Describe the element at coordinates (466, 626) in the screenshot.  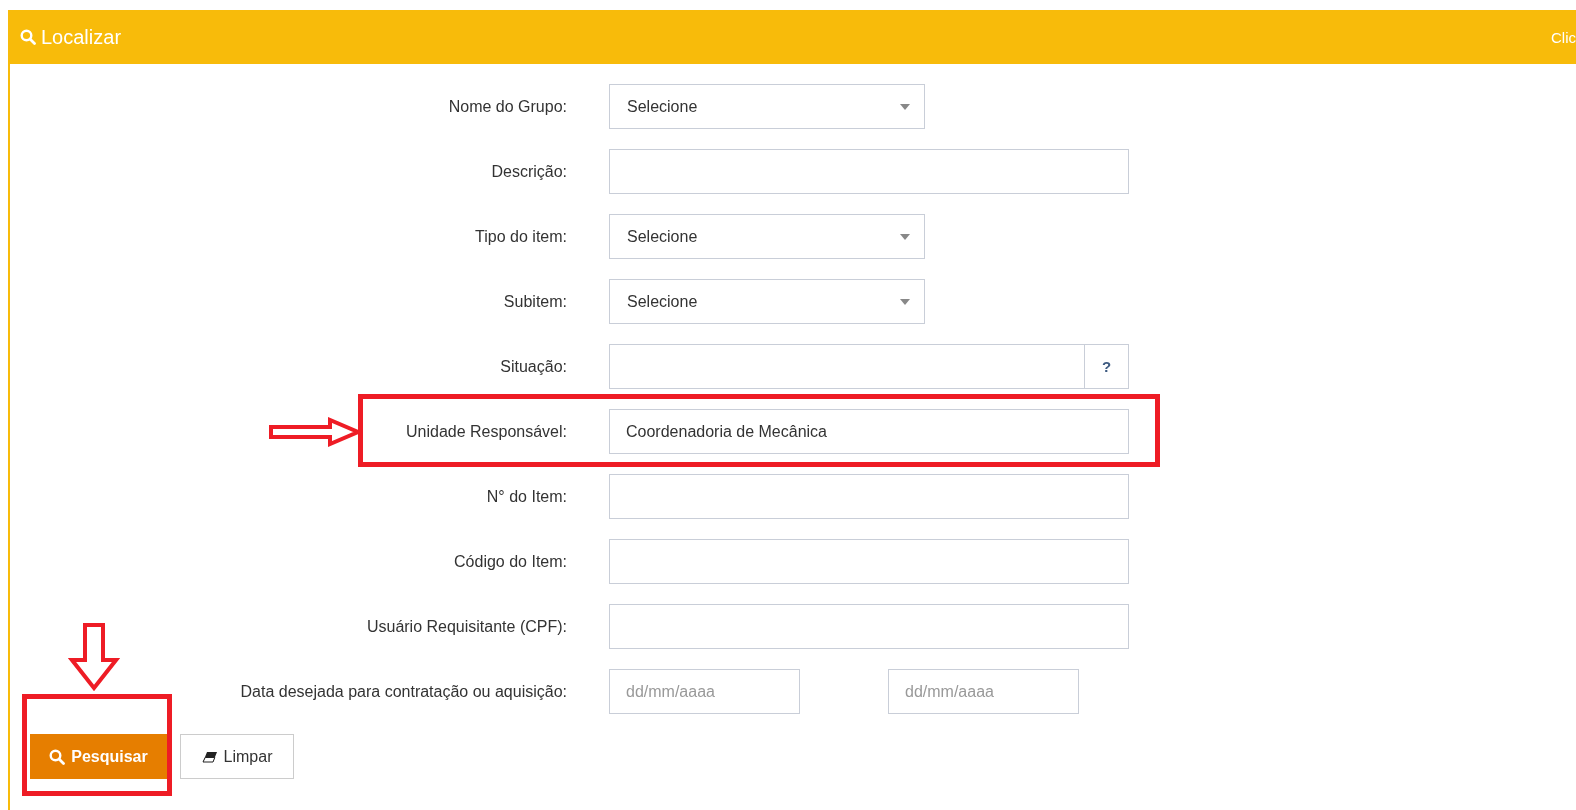
I see `field-label: Usuário Requisitante (CPF):` at that location.